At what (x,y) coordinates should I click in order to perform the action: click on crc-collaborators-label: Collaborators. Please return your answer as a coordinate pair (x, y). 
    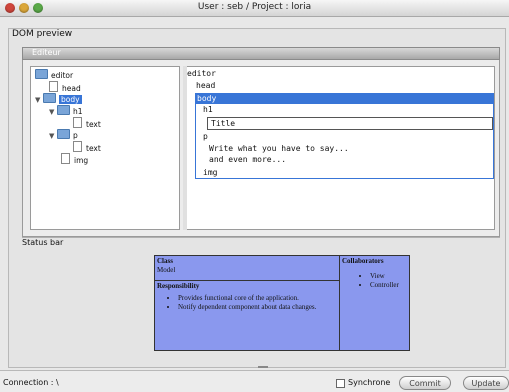
    Looking at the image, I should click on (363, 261).